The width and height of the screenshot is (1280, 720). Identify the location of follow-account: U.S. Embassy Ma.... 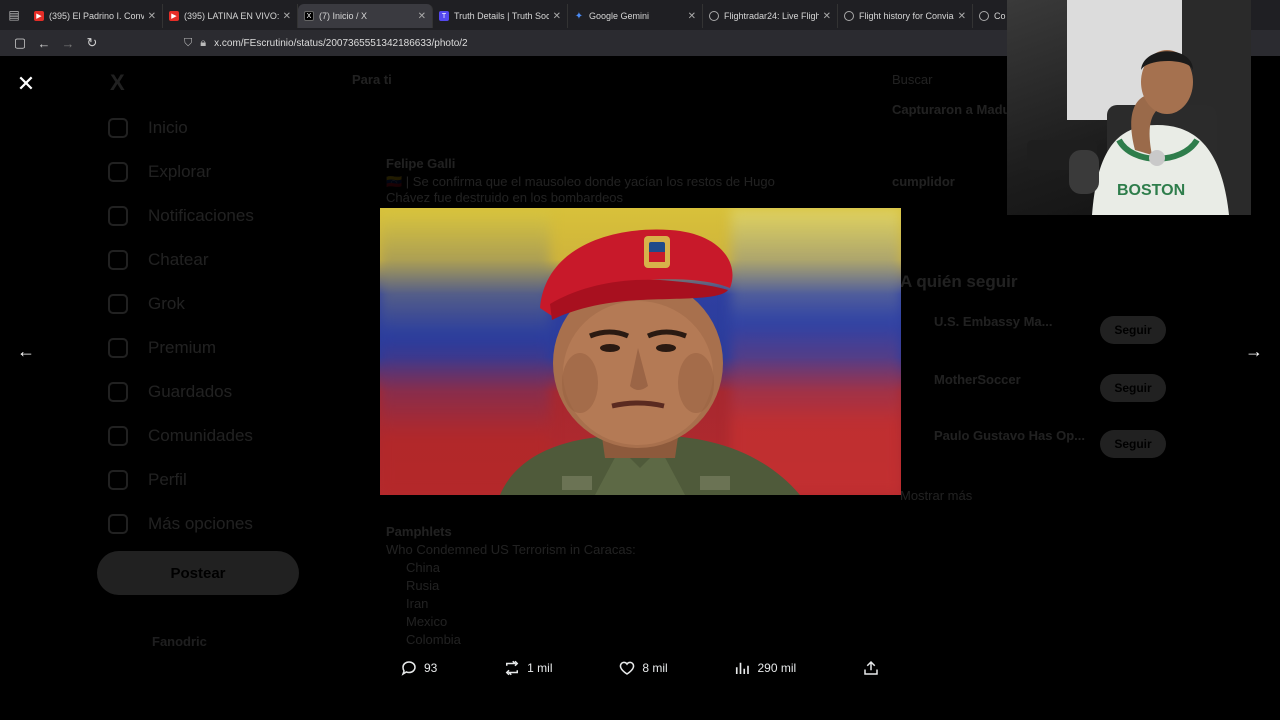
(993, 321).